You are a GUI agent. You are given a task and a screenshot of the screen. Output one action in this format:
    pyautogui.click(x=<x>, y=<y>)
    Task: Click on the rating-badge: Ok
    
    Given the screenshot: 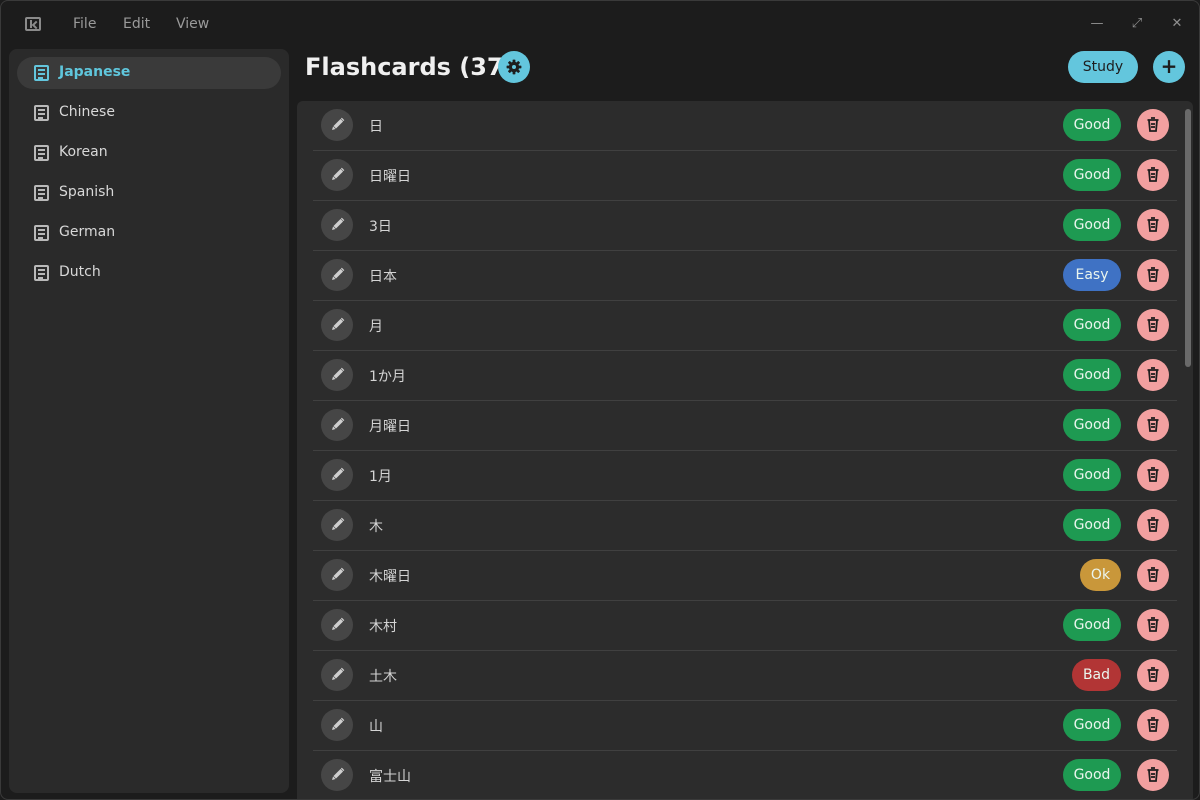 What is the action you would take?
    pyautogui.click(x=1100, y=575)
    